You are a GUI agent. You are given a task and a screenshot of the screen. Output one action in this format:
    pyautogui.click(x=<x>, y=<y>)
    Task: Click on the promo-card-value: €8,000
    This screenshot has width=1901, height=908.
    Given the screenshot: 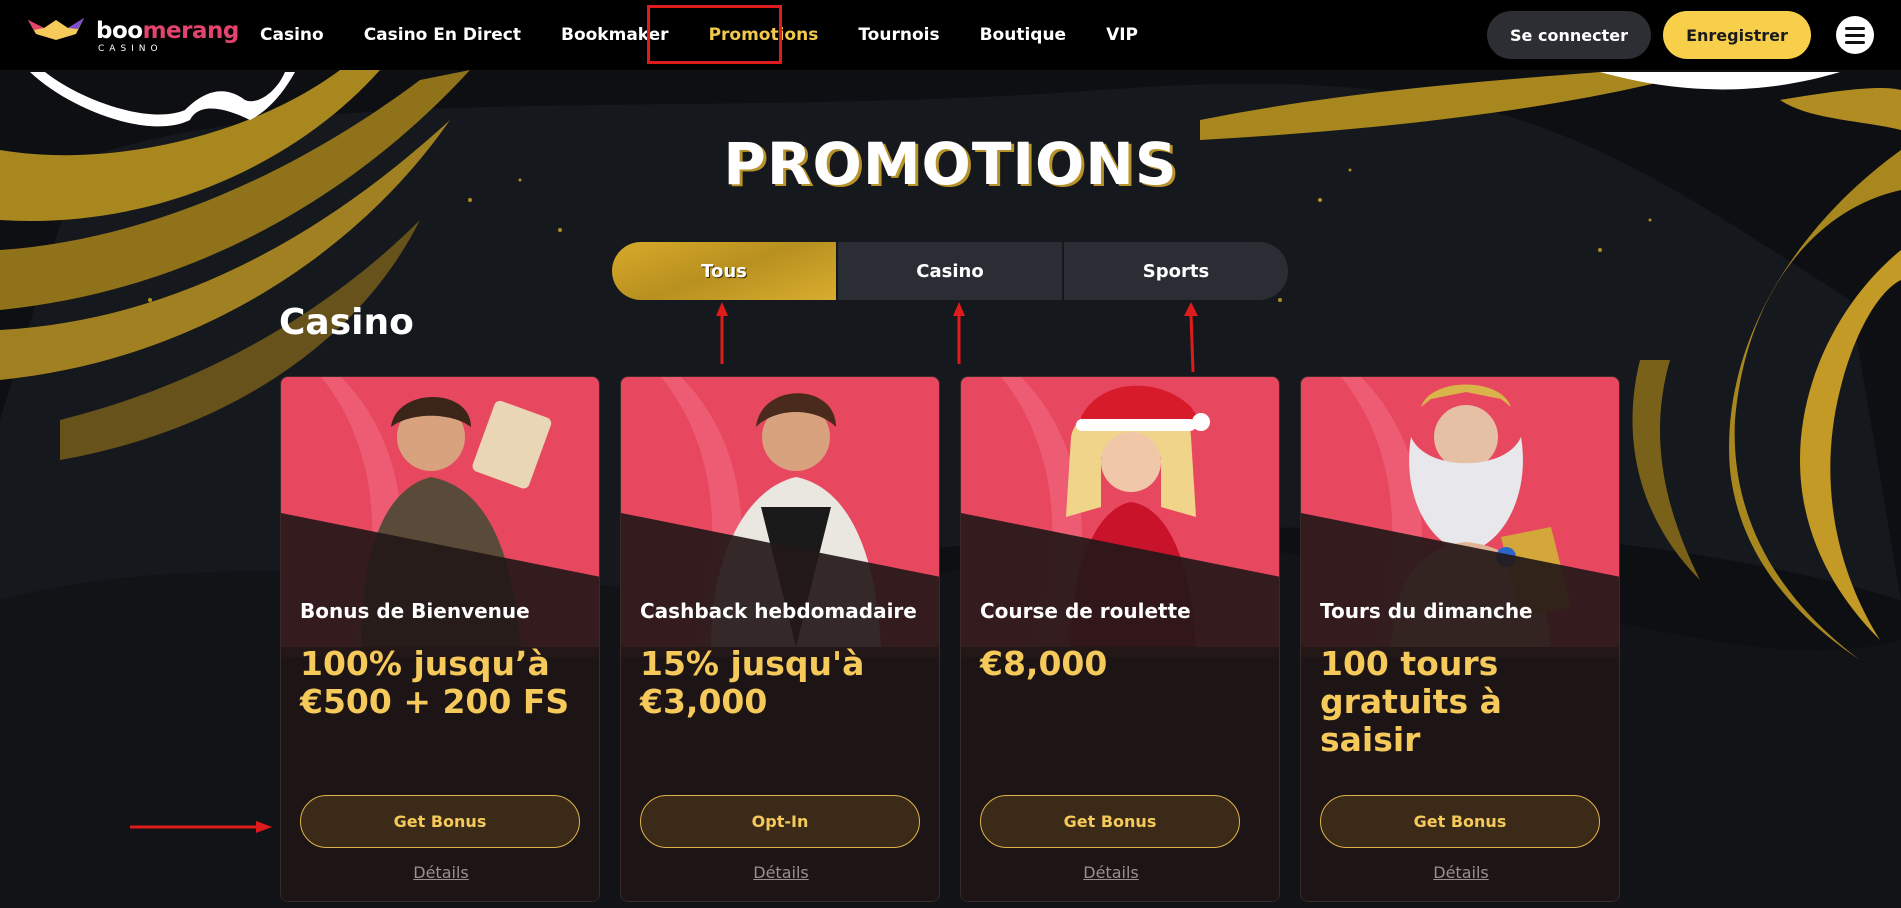 What is the action you would take?
    pyautogui.click(x=1044, y=663)
    